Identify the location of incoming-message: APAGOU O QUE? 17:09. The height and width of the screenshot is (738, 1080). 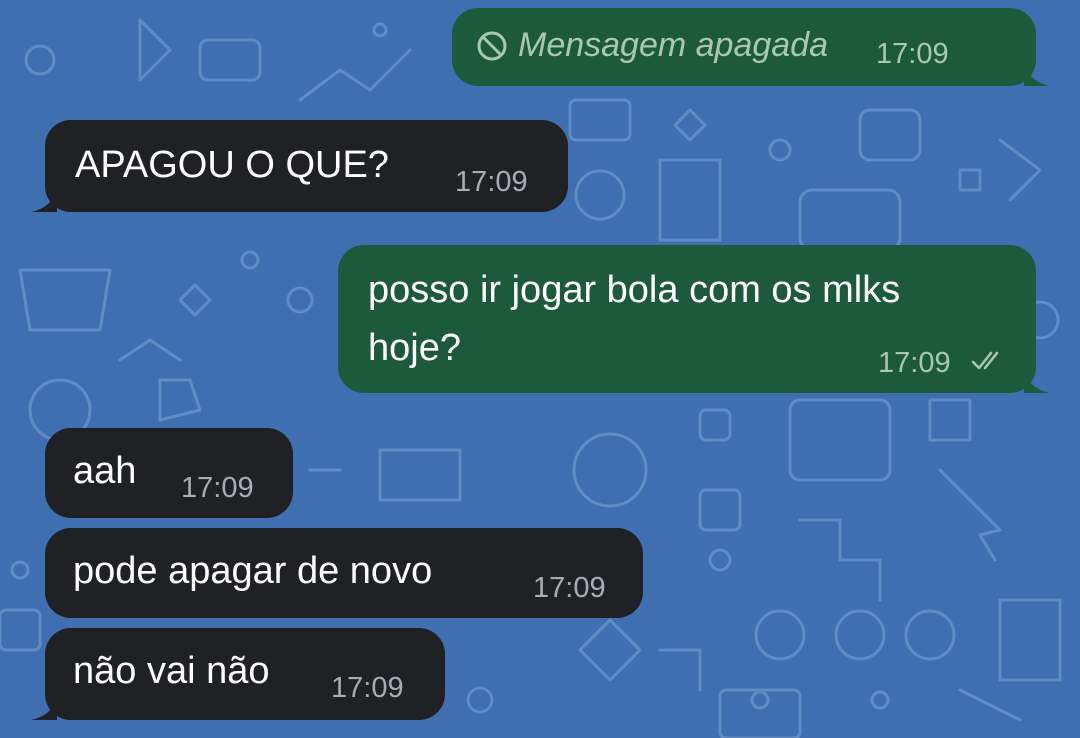
(299, 166).